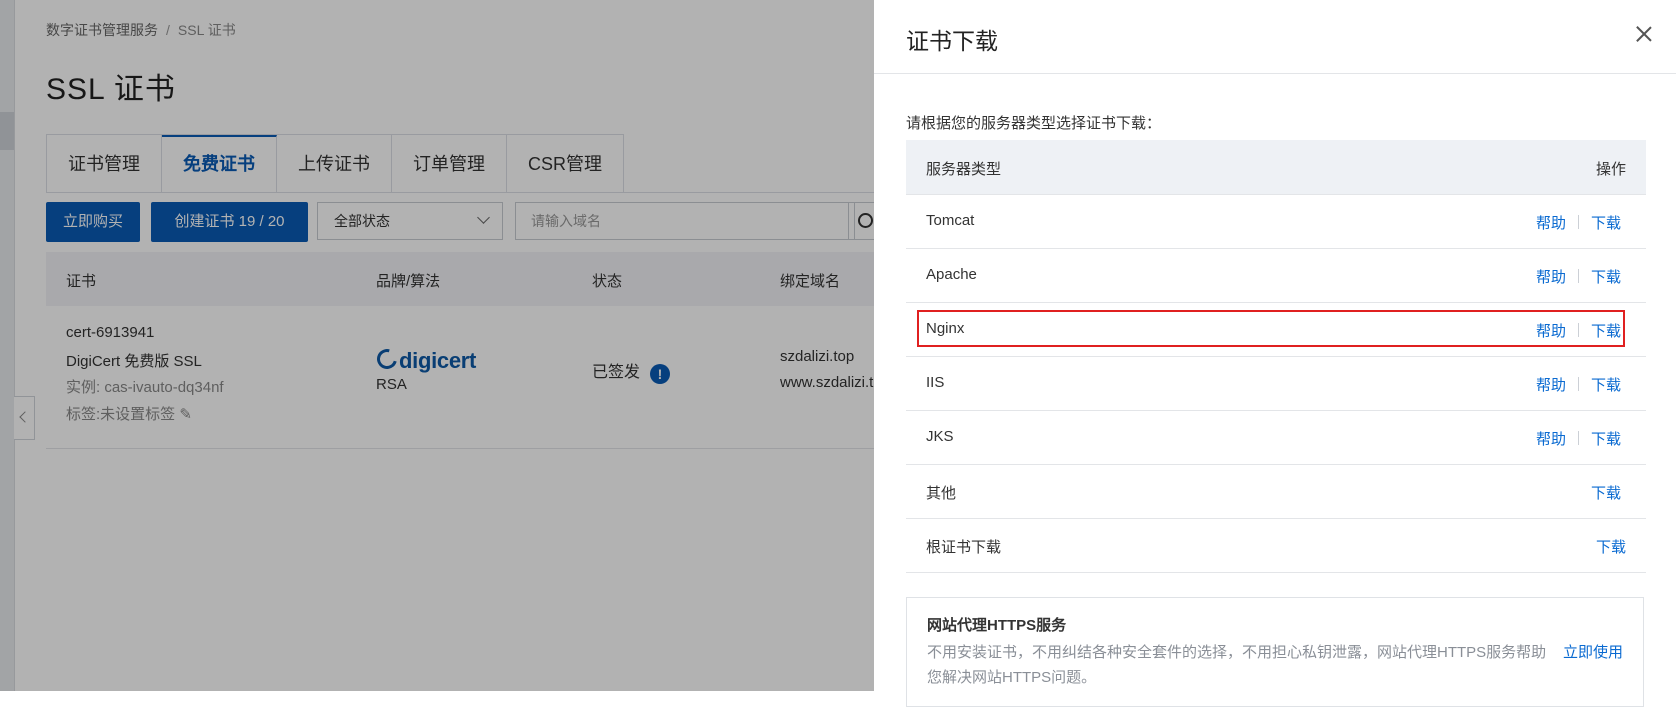 The width and height of the screenshot is (1676, 707). Describe the element at coordinates (1276, 167) in the screenshot. I see `server-table-header: 服务器类型 操作` at that location.